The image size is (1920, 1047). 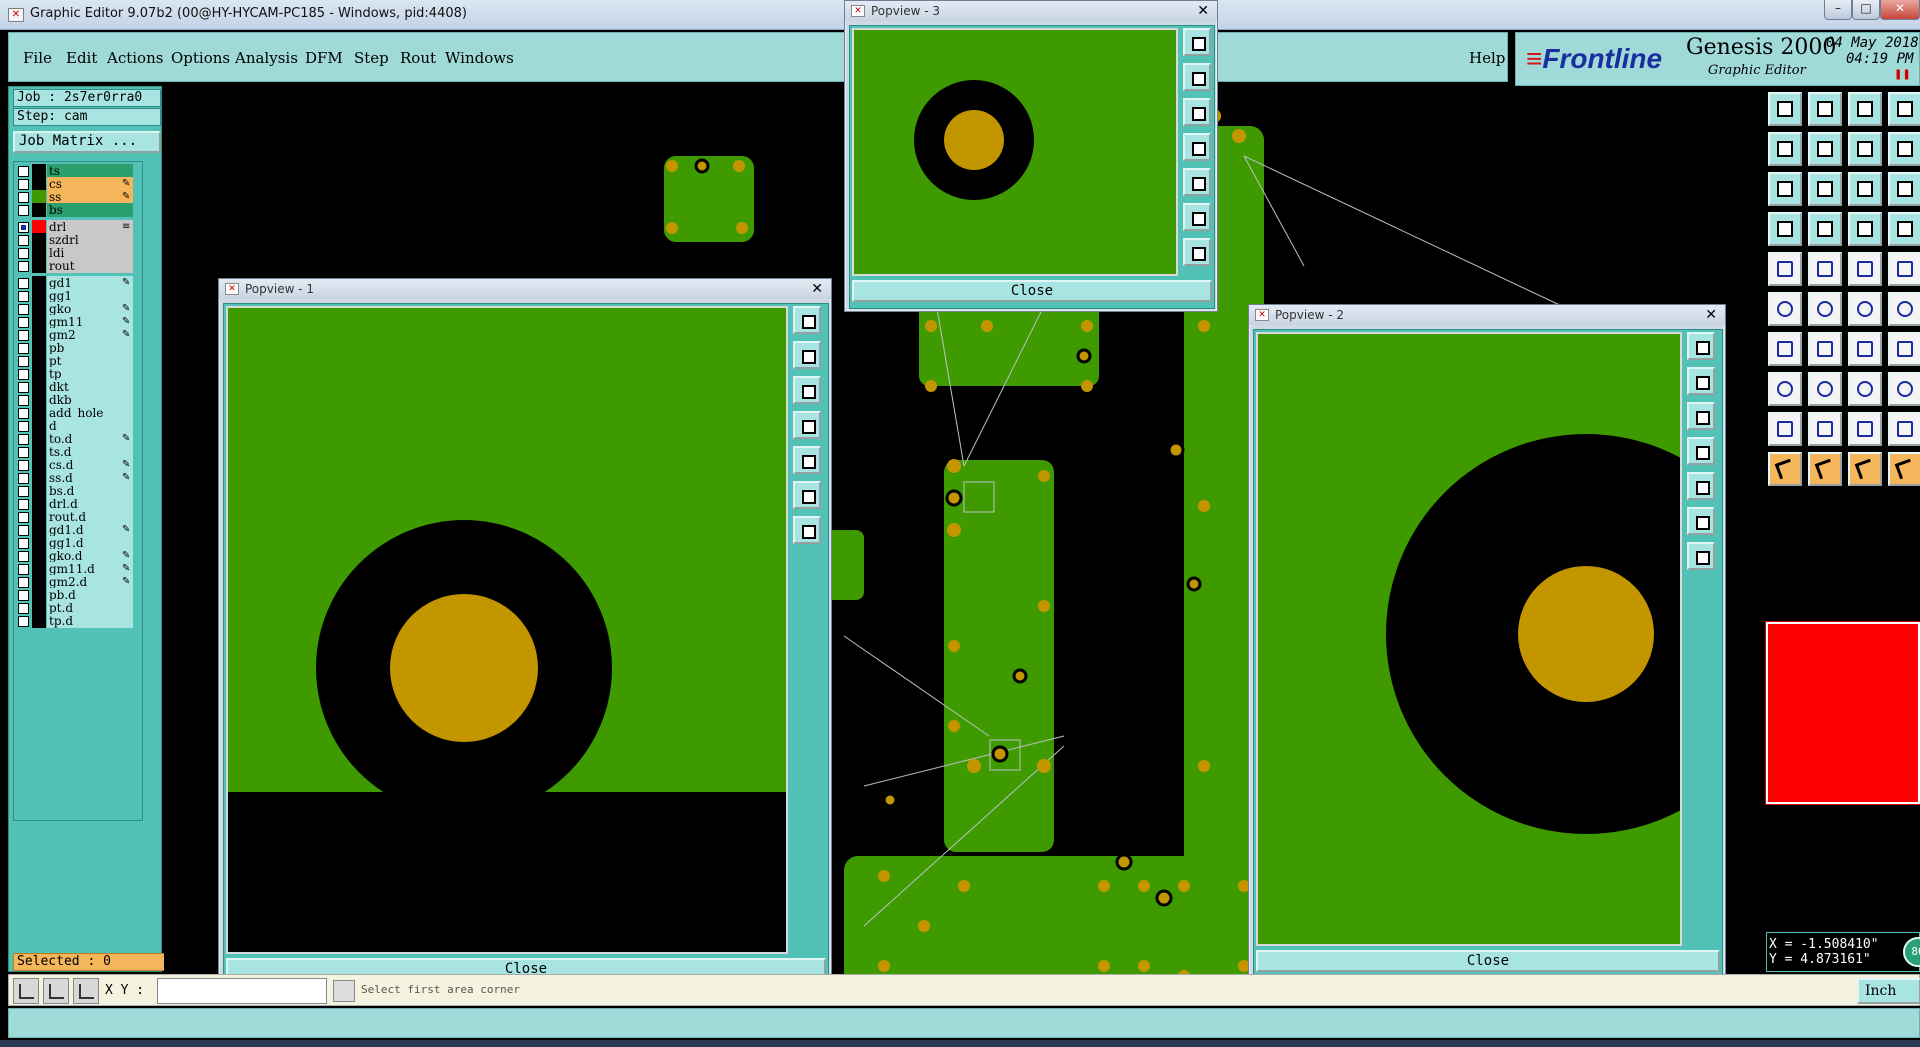 What do you see at coordinates (78, 621) in the screenshot?
I see `layer-row-tp-d: tp.d` at bounding box center [78, 621].